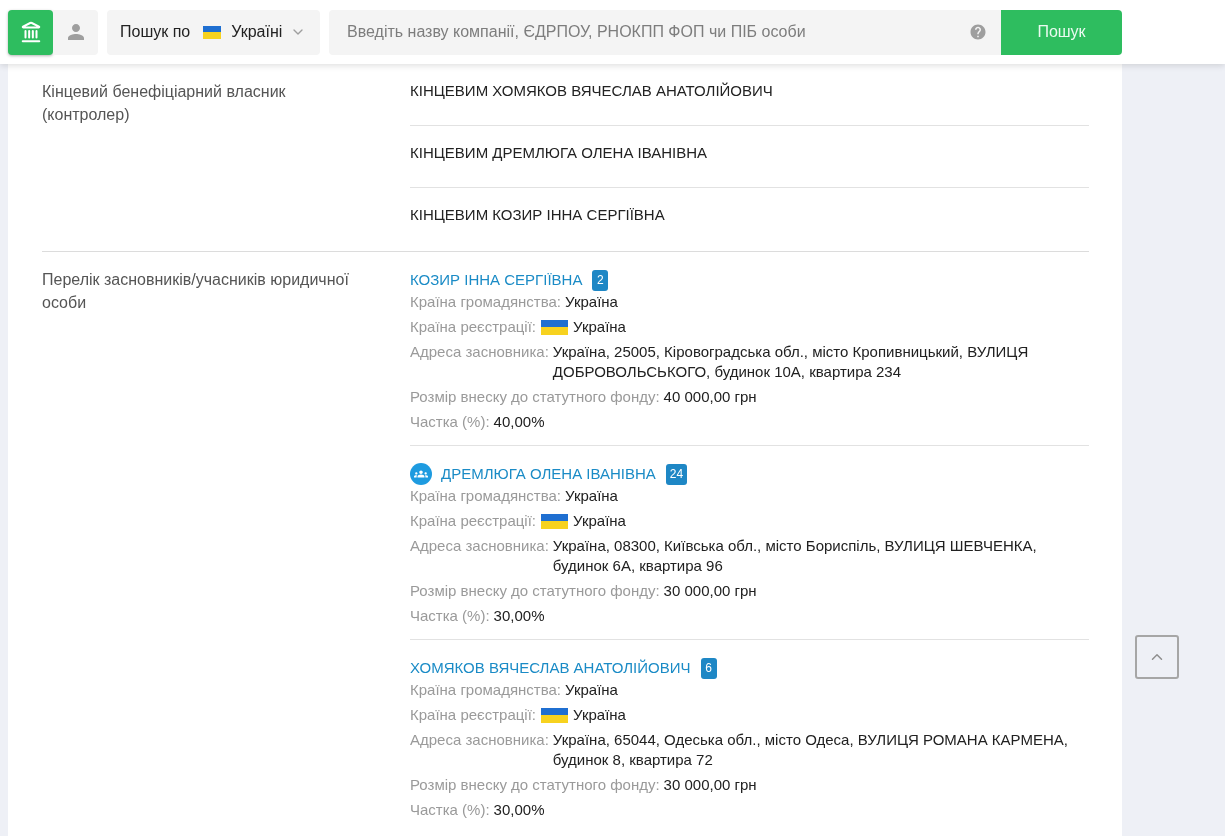 The width and height of the screenshot is (1225, 836). Describe the element at coordinates (196, 291) in the screenshot. I see `section-label: Перелік засновників/учасників юридичної особи` at that location.